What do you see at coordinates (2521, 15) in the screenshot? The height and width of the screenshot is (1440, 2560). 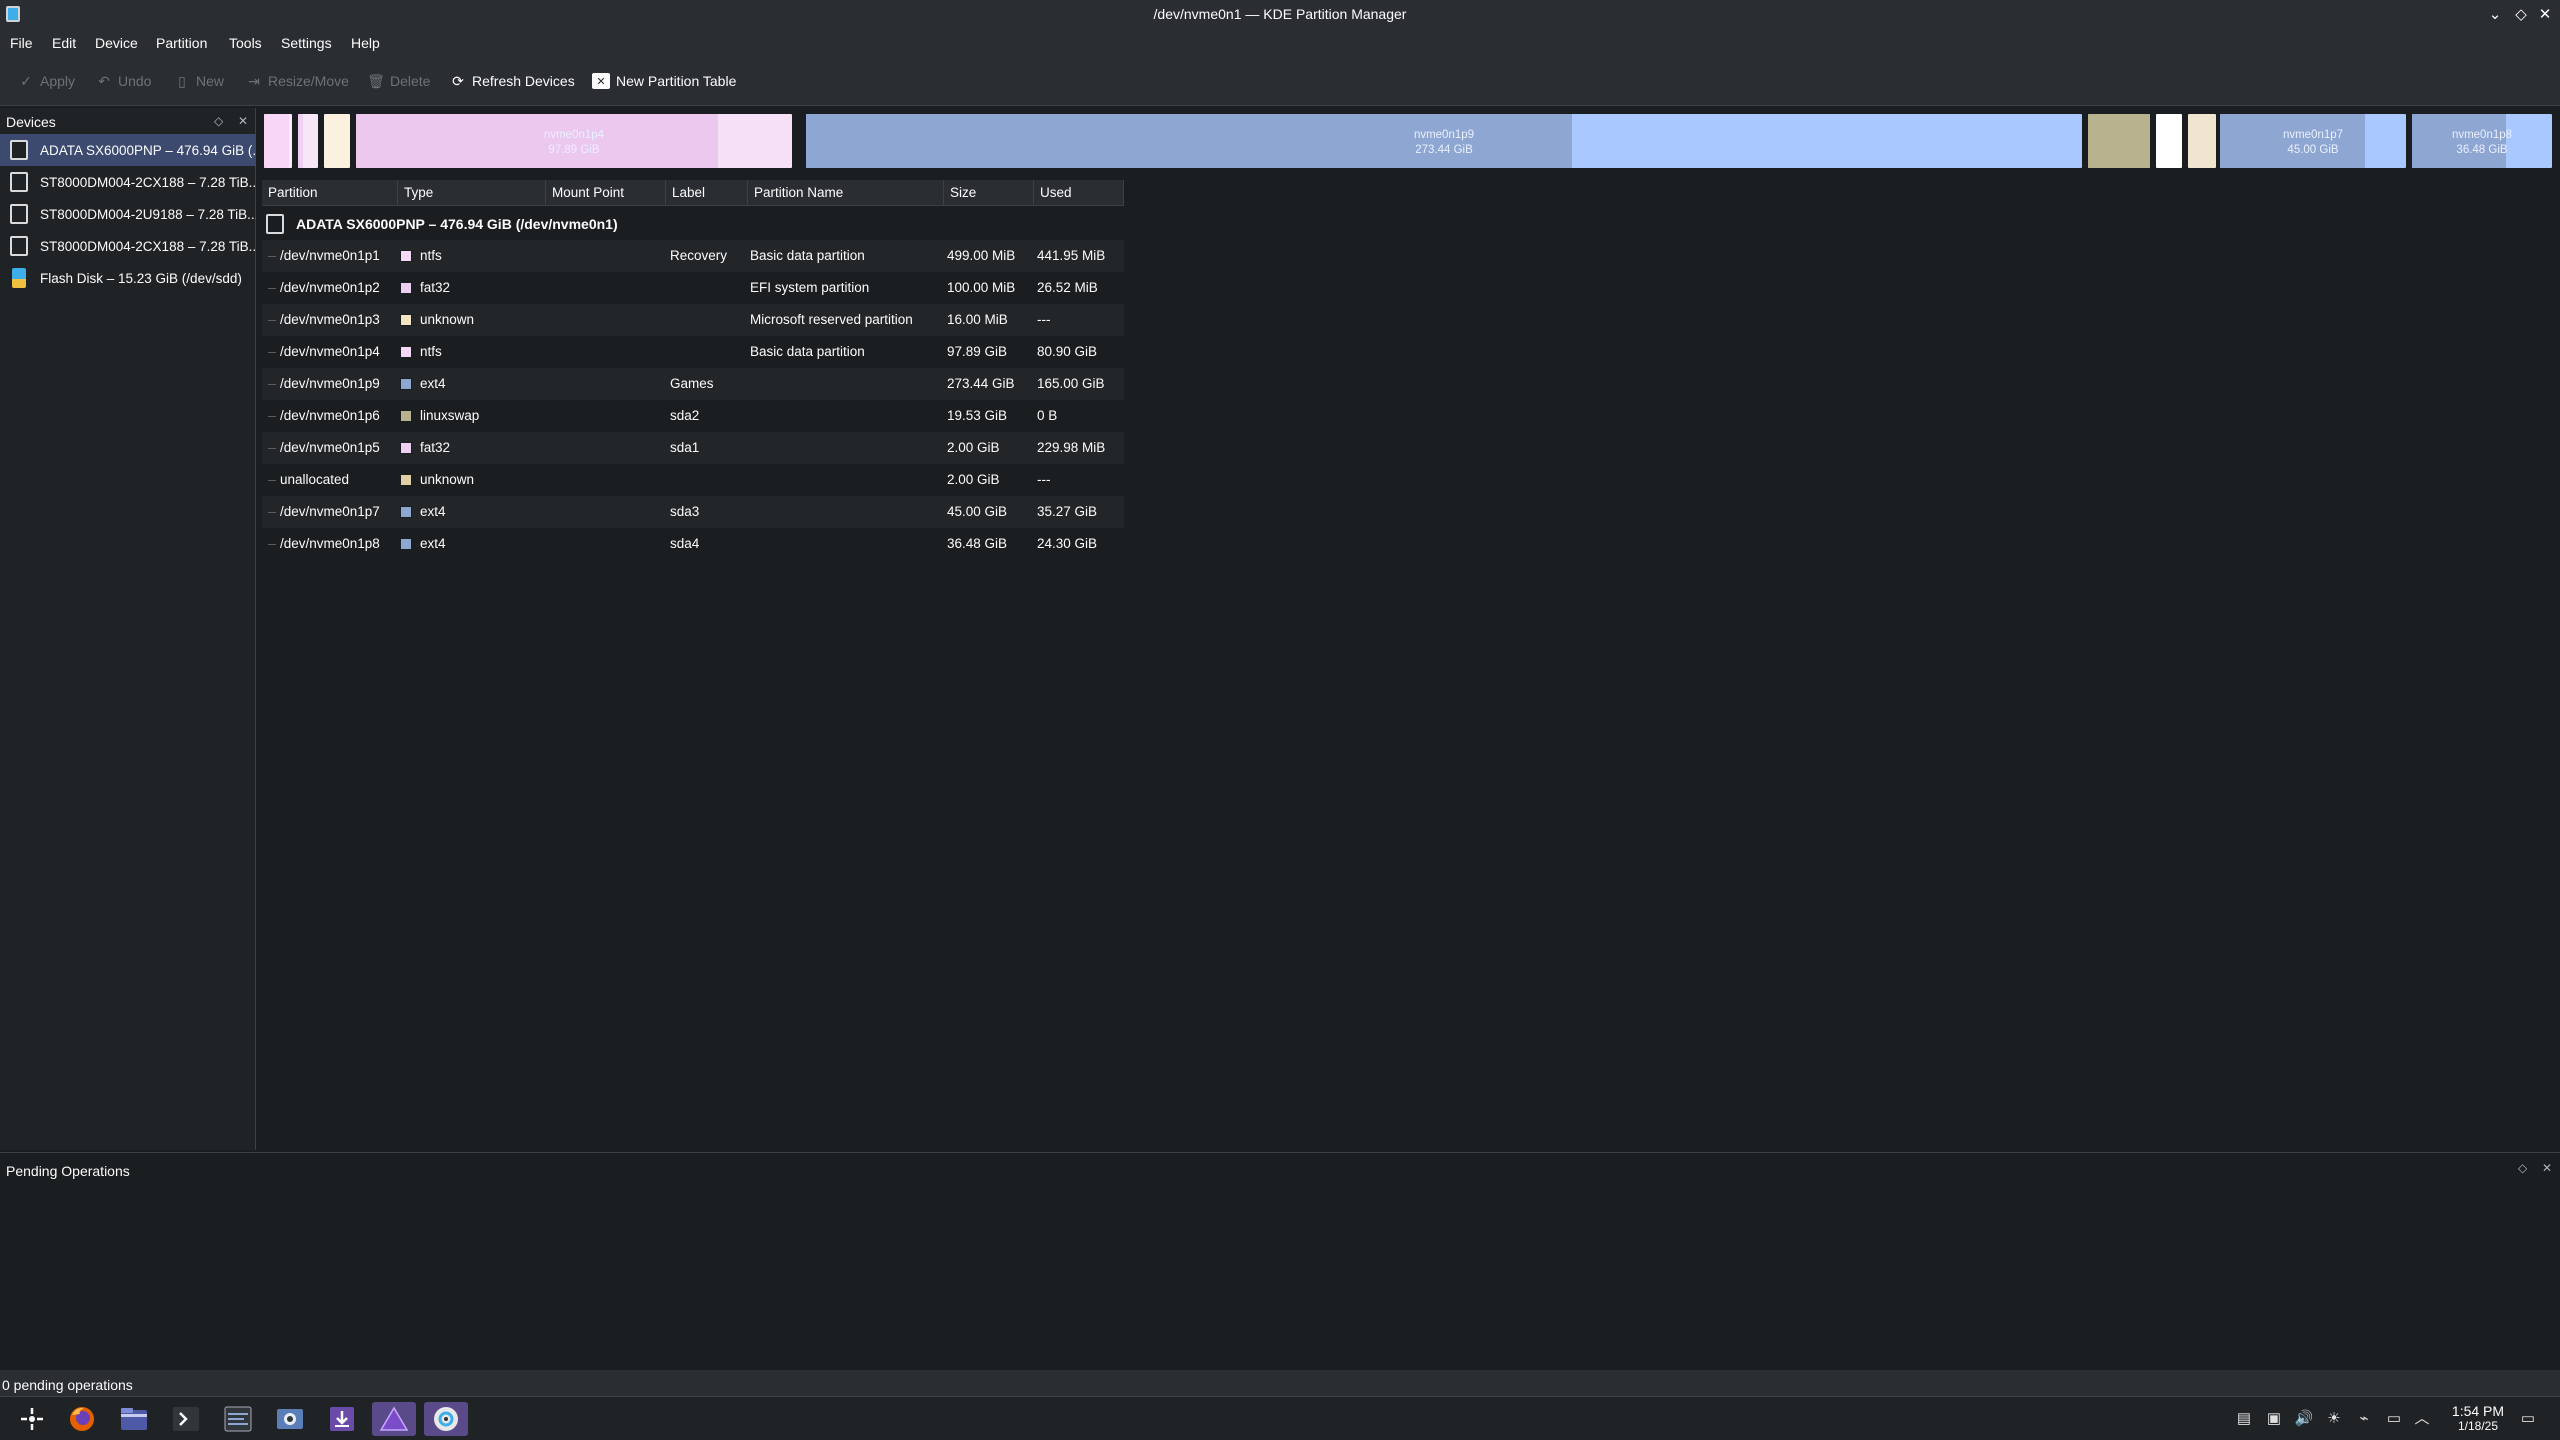 I see `maximize-icon: ◇` at bounding box center [2521, 15].